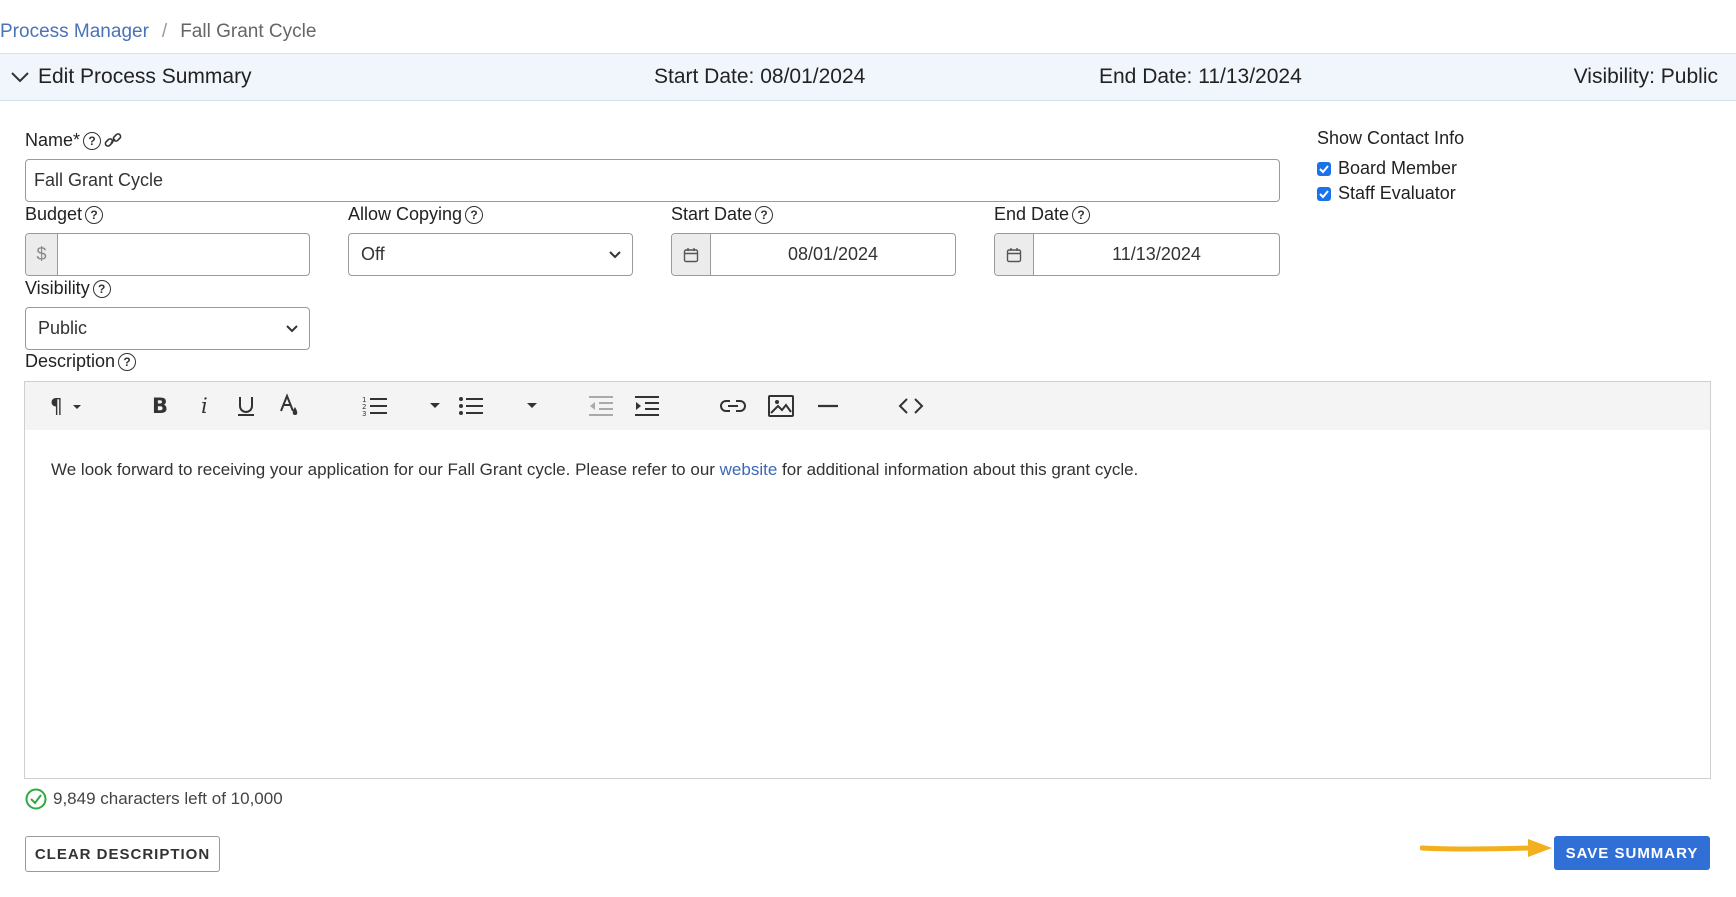  I want to click on insert-link-icon, so click(733, 406).